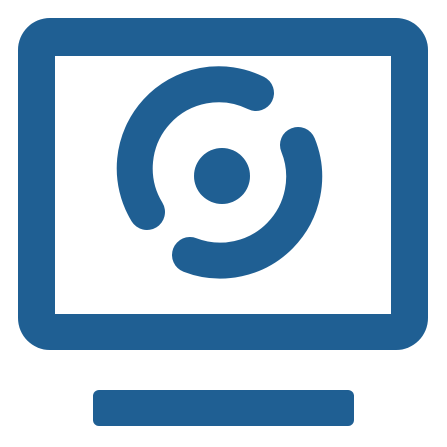 Image resolution: width=447 pixels, height=447 pixels. What do you see at coordinates (222, 176) in the screenshot?
I see `disc-center-dot` at bounding box center [222, 176].